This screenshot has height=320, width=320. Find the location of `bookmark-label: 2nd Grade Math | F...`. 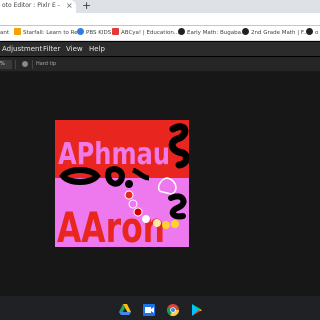

bookmark-label: 2nd Grade Math | F... is located at coordinates (280, 33).